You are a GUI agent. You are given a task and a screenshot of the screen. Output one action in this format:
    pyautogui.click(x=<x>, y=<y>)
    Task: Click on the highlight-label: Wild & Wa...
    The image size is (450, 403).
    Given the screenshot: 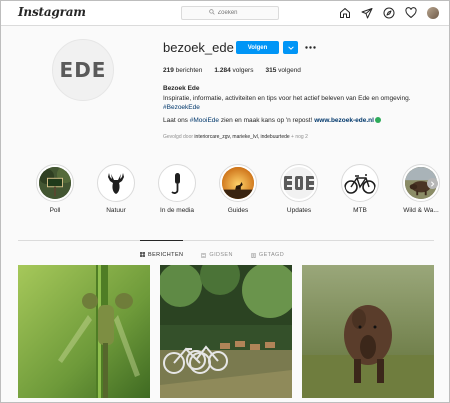 What is the action you would take?
    pyautogui.click(x=421, y=210)
    